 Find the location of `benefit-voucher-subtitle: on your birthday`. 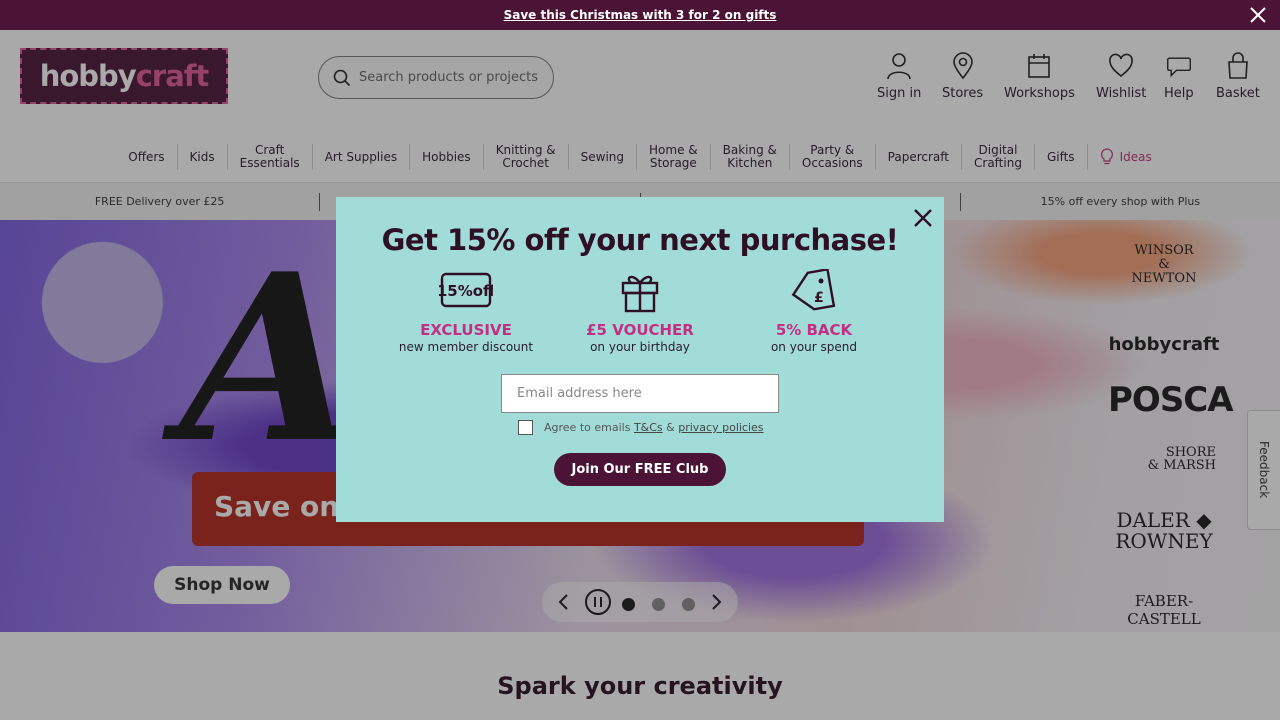

benefit-voucher-subtitle: on your birthday is located at coordinates (640, 347).